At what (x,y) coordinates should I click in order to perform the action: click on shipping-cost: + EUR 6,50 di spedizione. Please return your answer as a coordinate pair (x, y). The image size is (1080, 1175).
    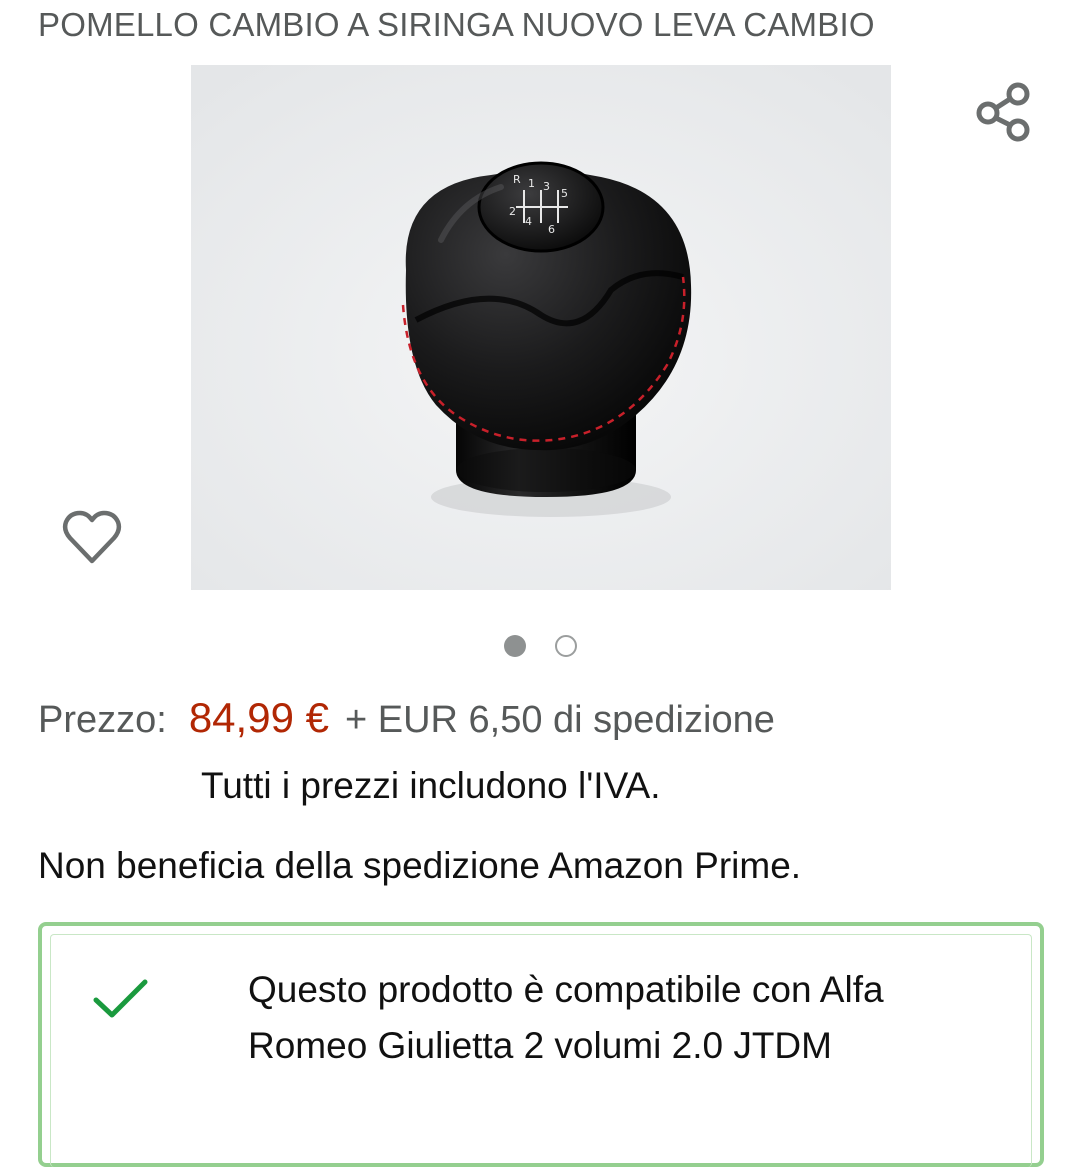
    Looking at the image, I should click on (559, 720).